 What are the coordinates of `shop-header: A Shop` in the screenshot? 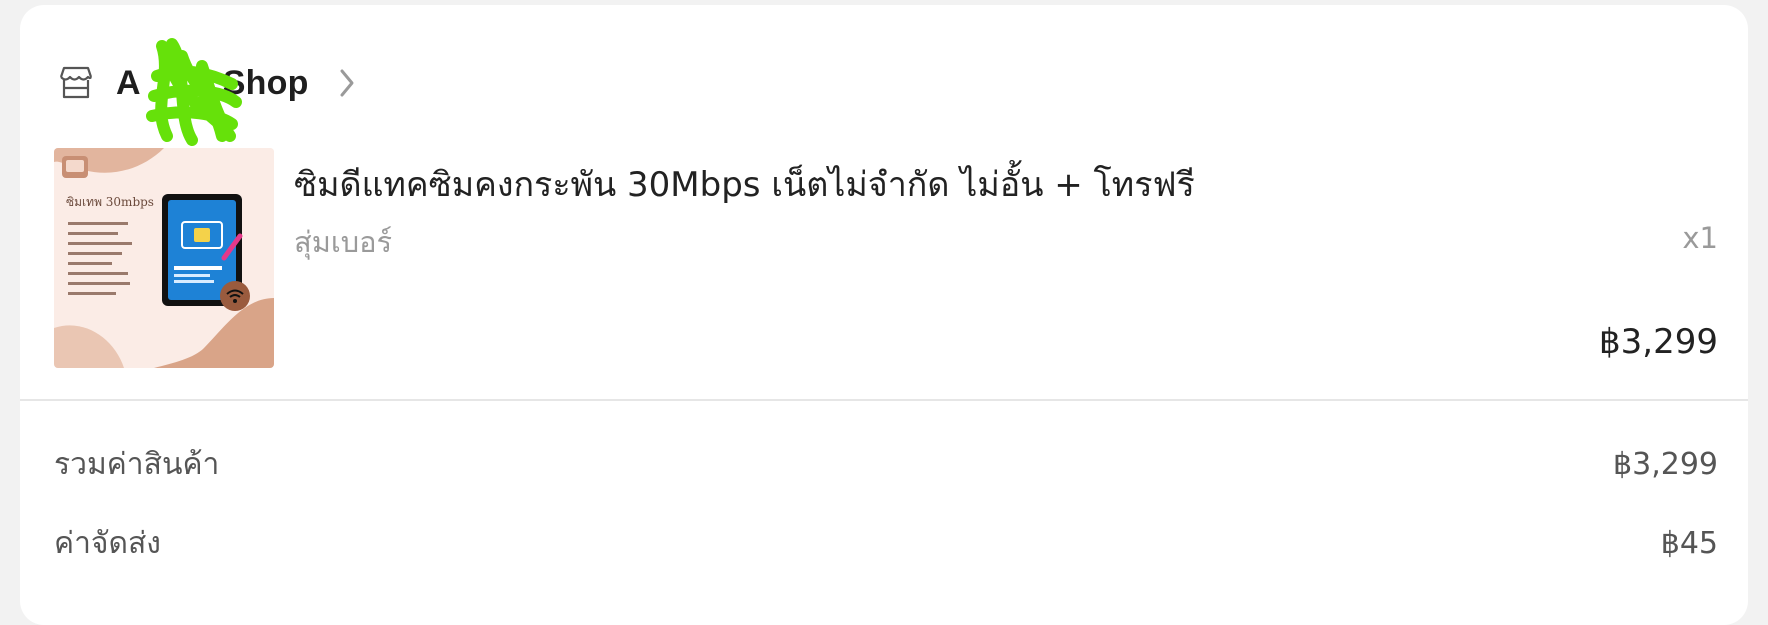 It's located at (207, 91).